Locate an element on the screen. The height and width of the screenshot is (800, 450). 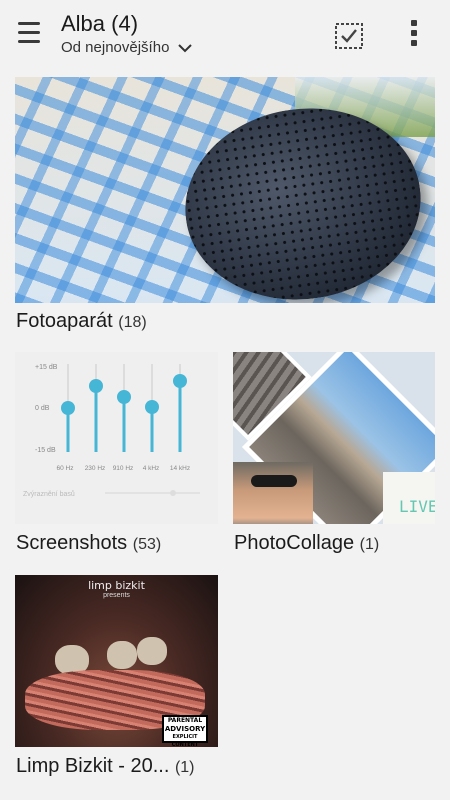
freq-label: 910 Hz is located at coordinates (123, 468).